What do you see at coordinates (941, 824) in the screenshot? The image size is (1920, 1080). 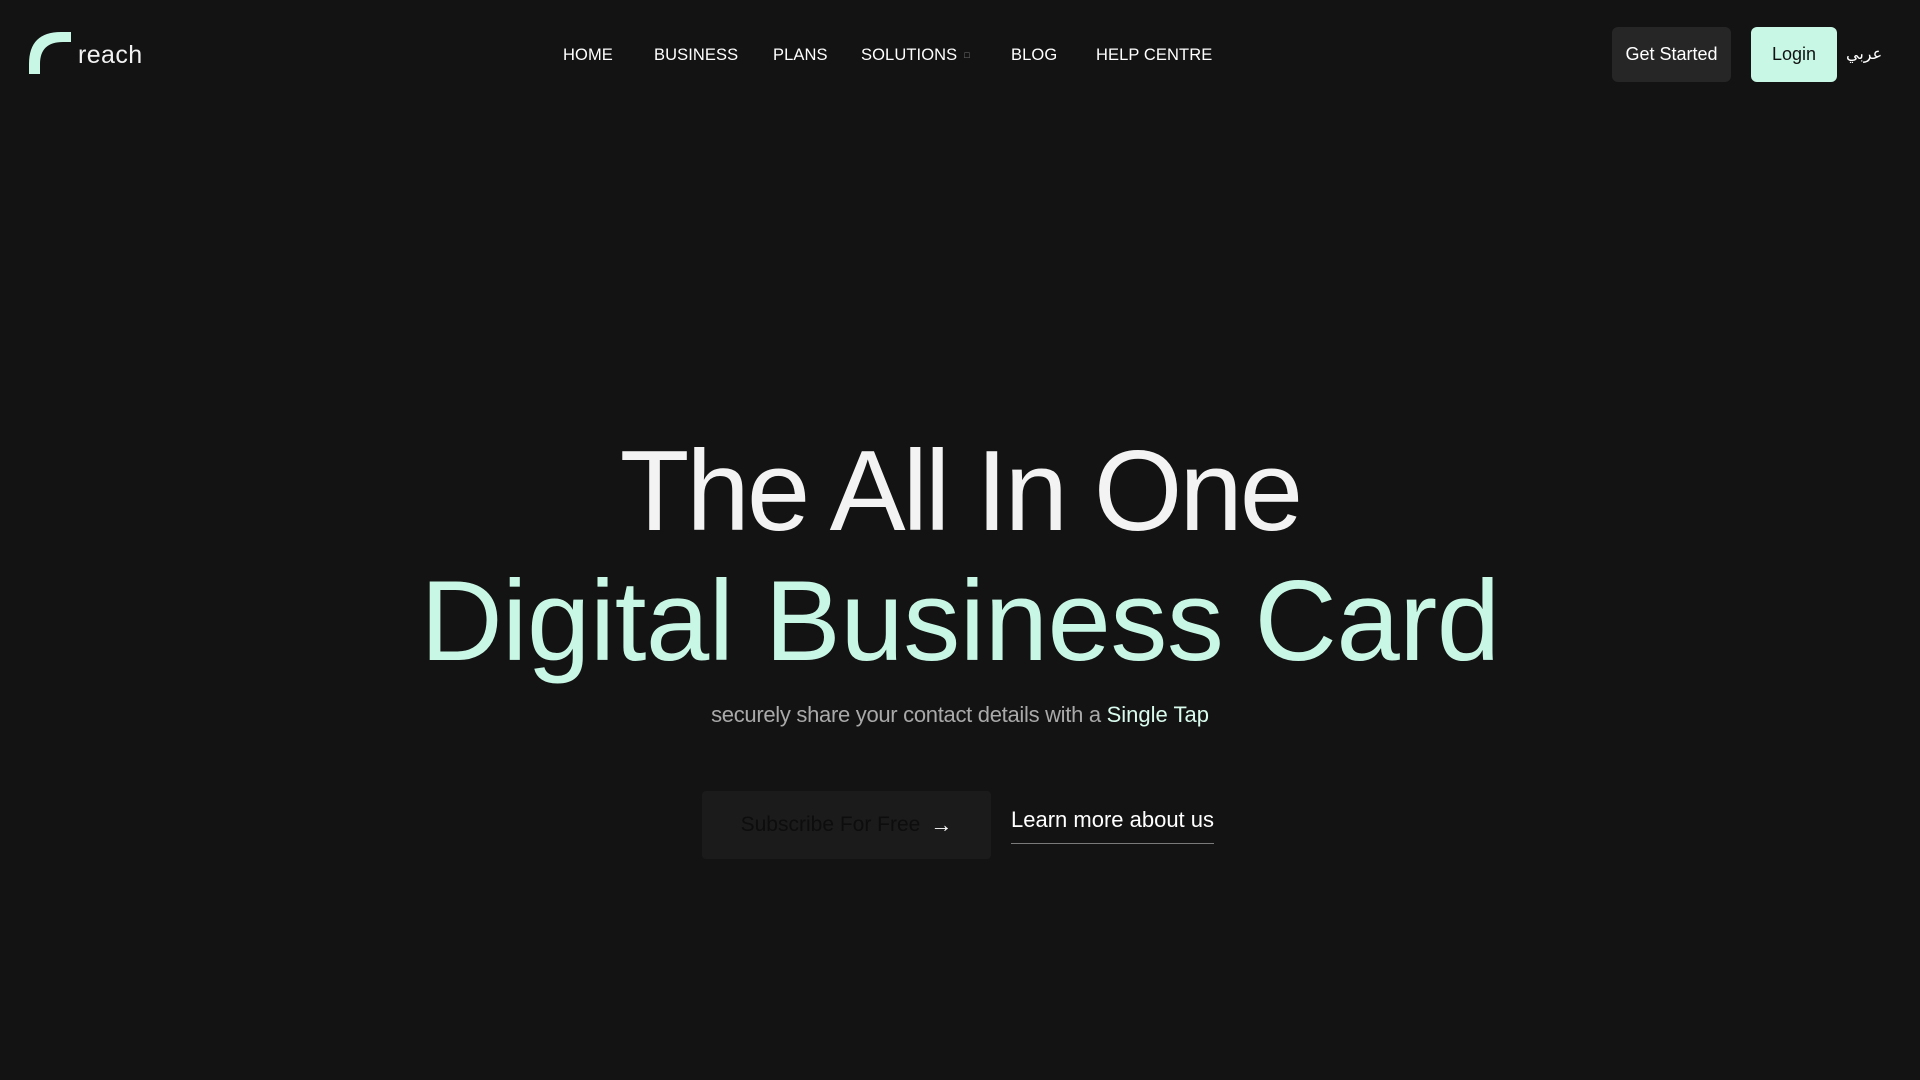 I see `arrow-right-icon: →` at bounding box center [941, 824].